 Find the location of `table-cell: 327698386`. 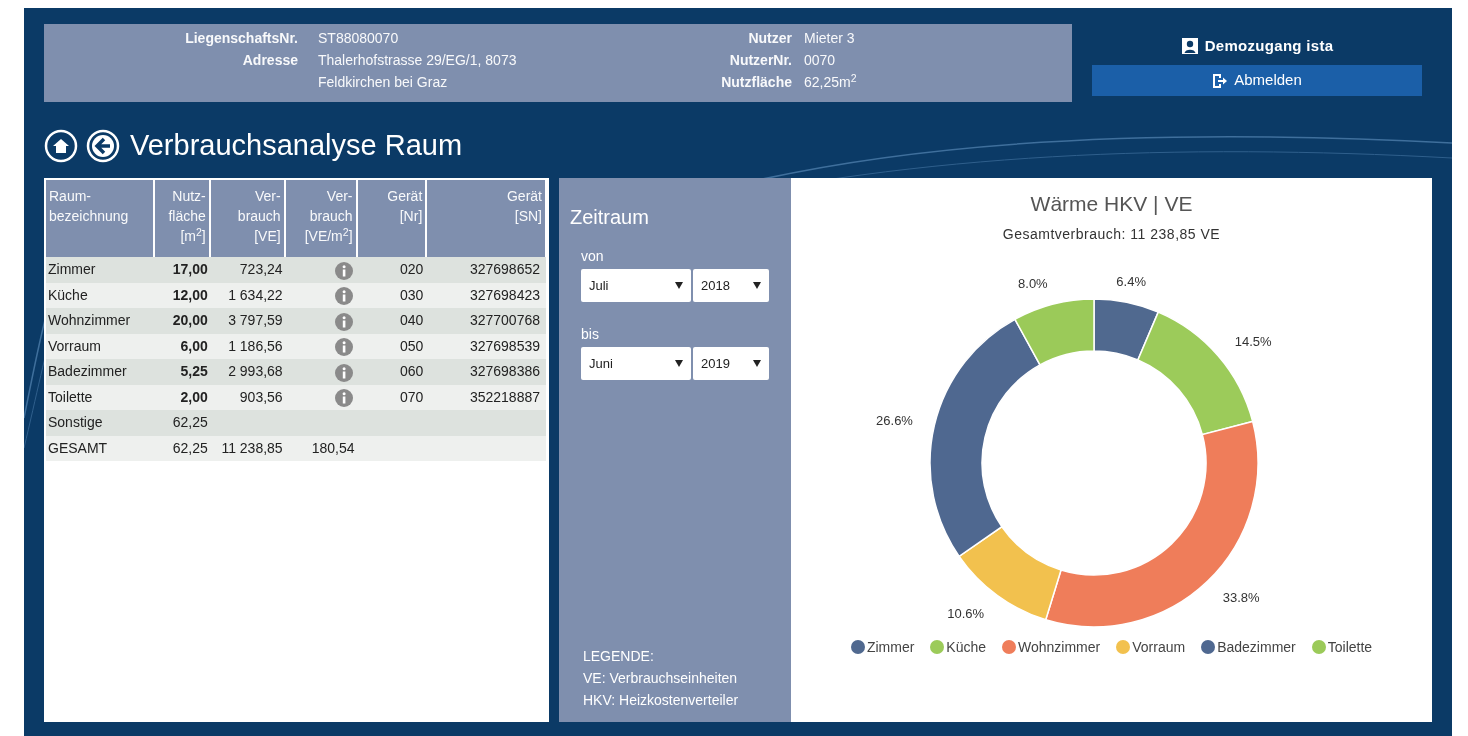

table-cell: 327698386 is located at coordinates (486, 372).